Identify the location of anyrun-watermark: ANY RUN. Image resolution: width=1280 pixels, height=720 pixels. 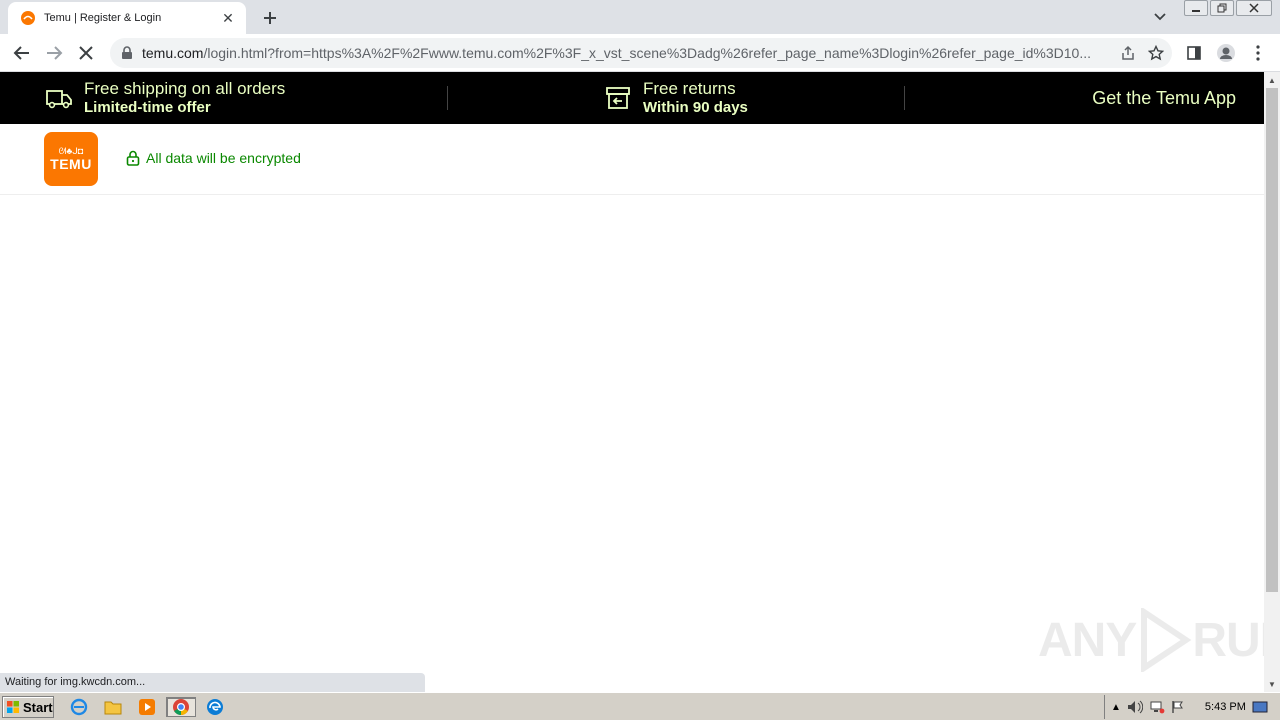
(1151, 640).